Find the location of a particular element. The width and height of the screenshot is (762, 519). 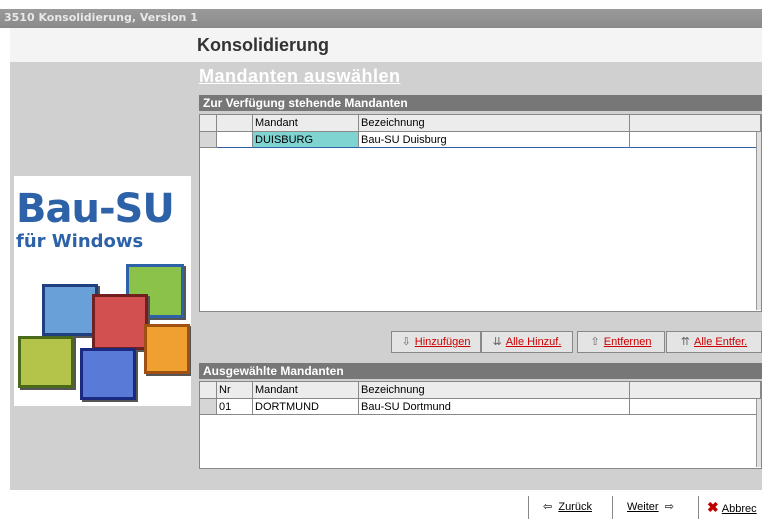

row-spacer is located at coordinates (235, 140).